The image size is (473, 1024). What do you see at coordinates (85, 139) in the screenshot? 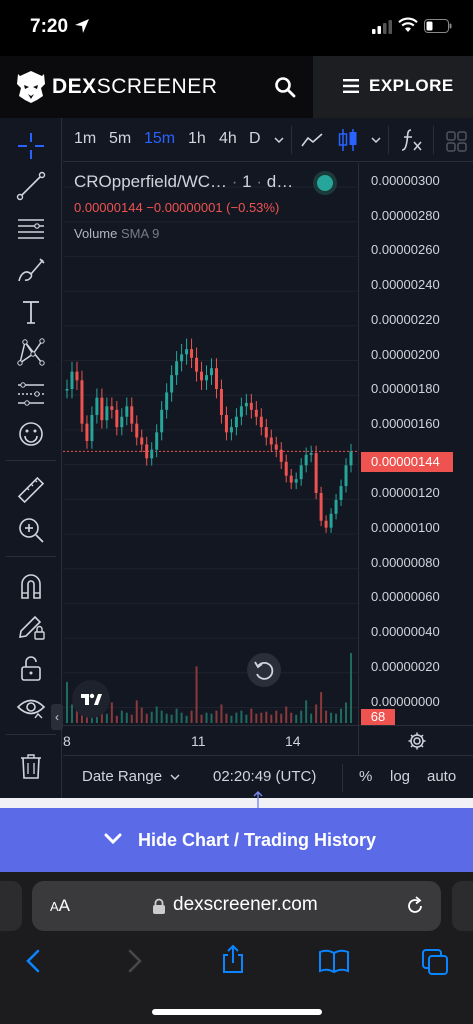
I see `timeframe-1m: 1m` at bounding box center [85, 139].